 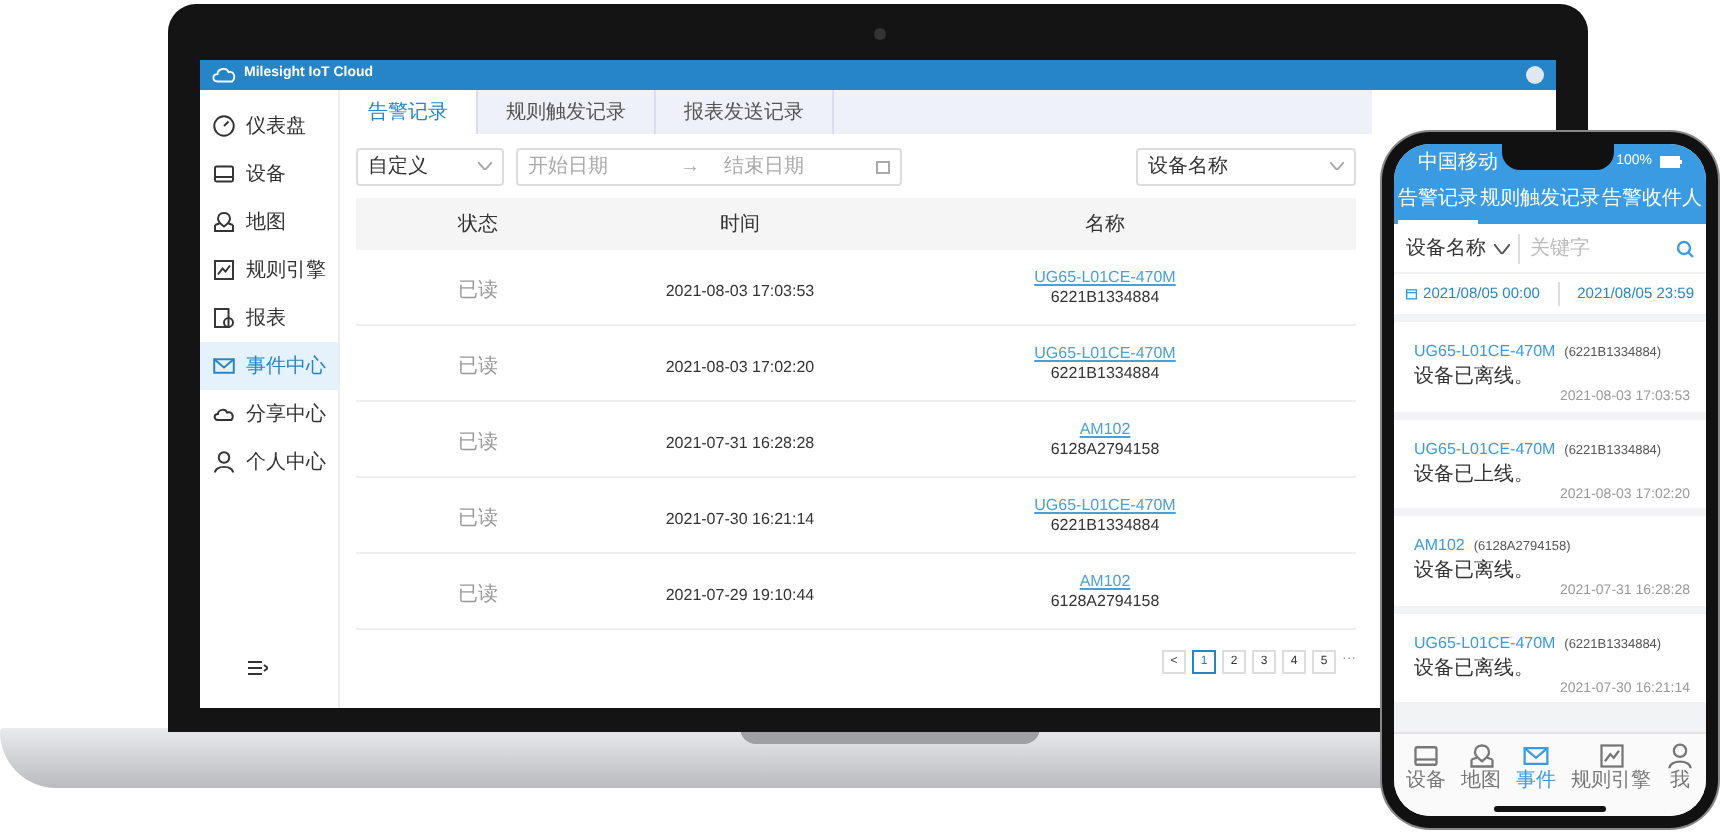 I want to click on sidebar-item: 规则引擎, so click(x=269, y=270).